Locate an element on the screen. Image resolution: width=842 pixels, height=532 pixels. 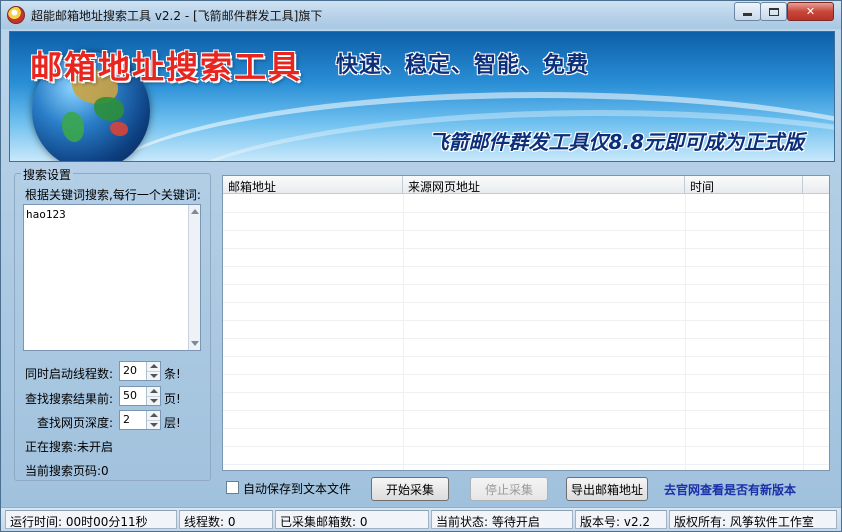
close-icon: ✕ is located at coordinates (810, 11).